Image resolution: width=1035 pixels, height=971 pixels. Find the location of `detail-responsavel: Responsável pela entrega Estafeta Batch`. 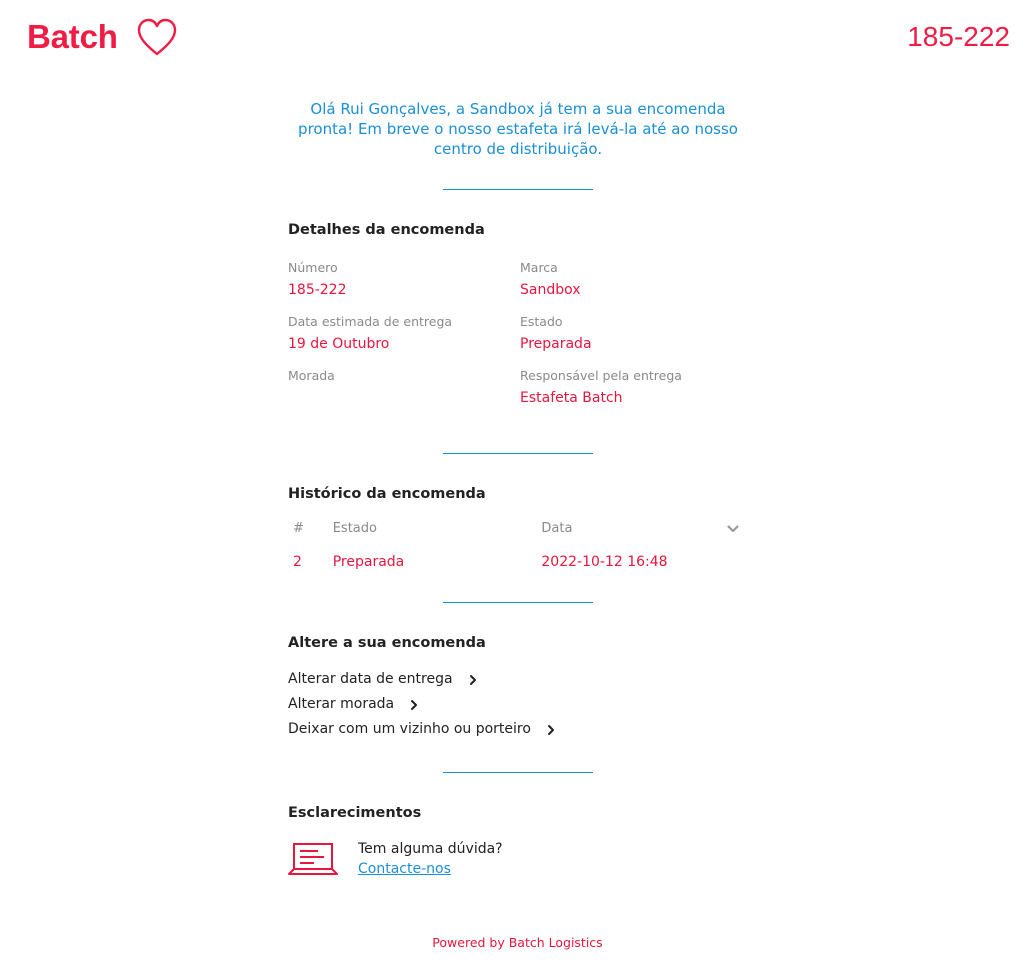

detail-responsavel: Responsável pela entrega Estafeta Batch is located at coordinates (634, 388).